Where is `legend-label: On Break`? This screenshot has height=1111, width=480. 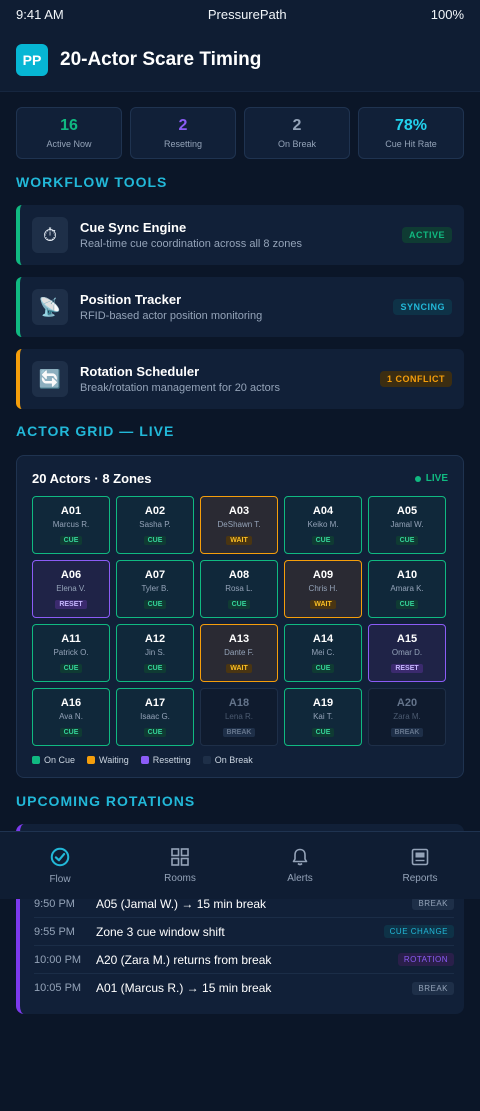
legend-label: On Break is located at coordinates (233, 760).